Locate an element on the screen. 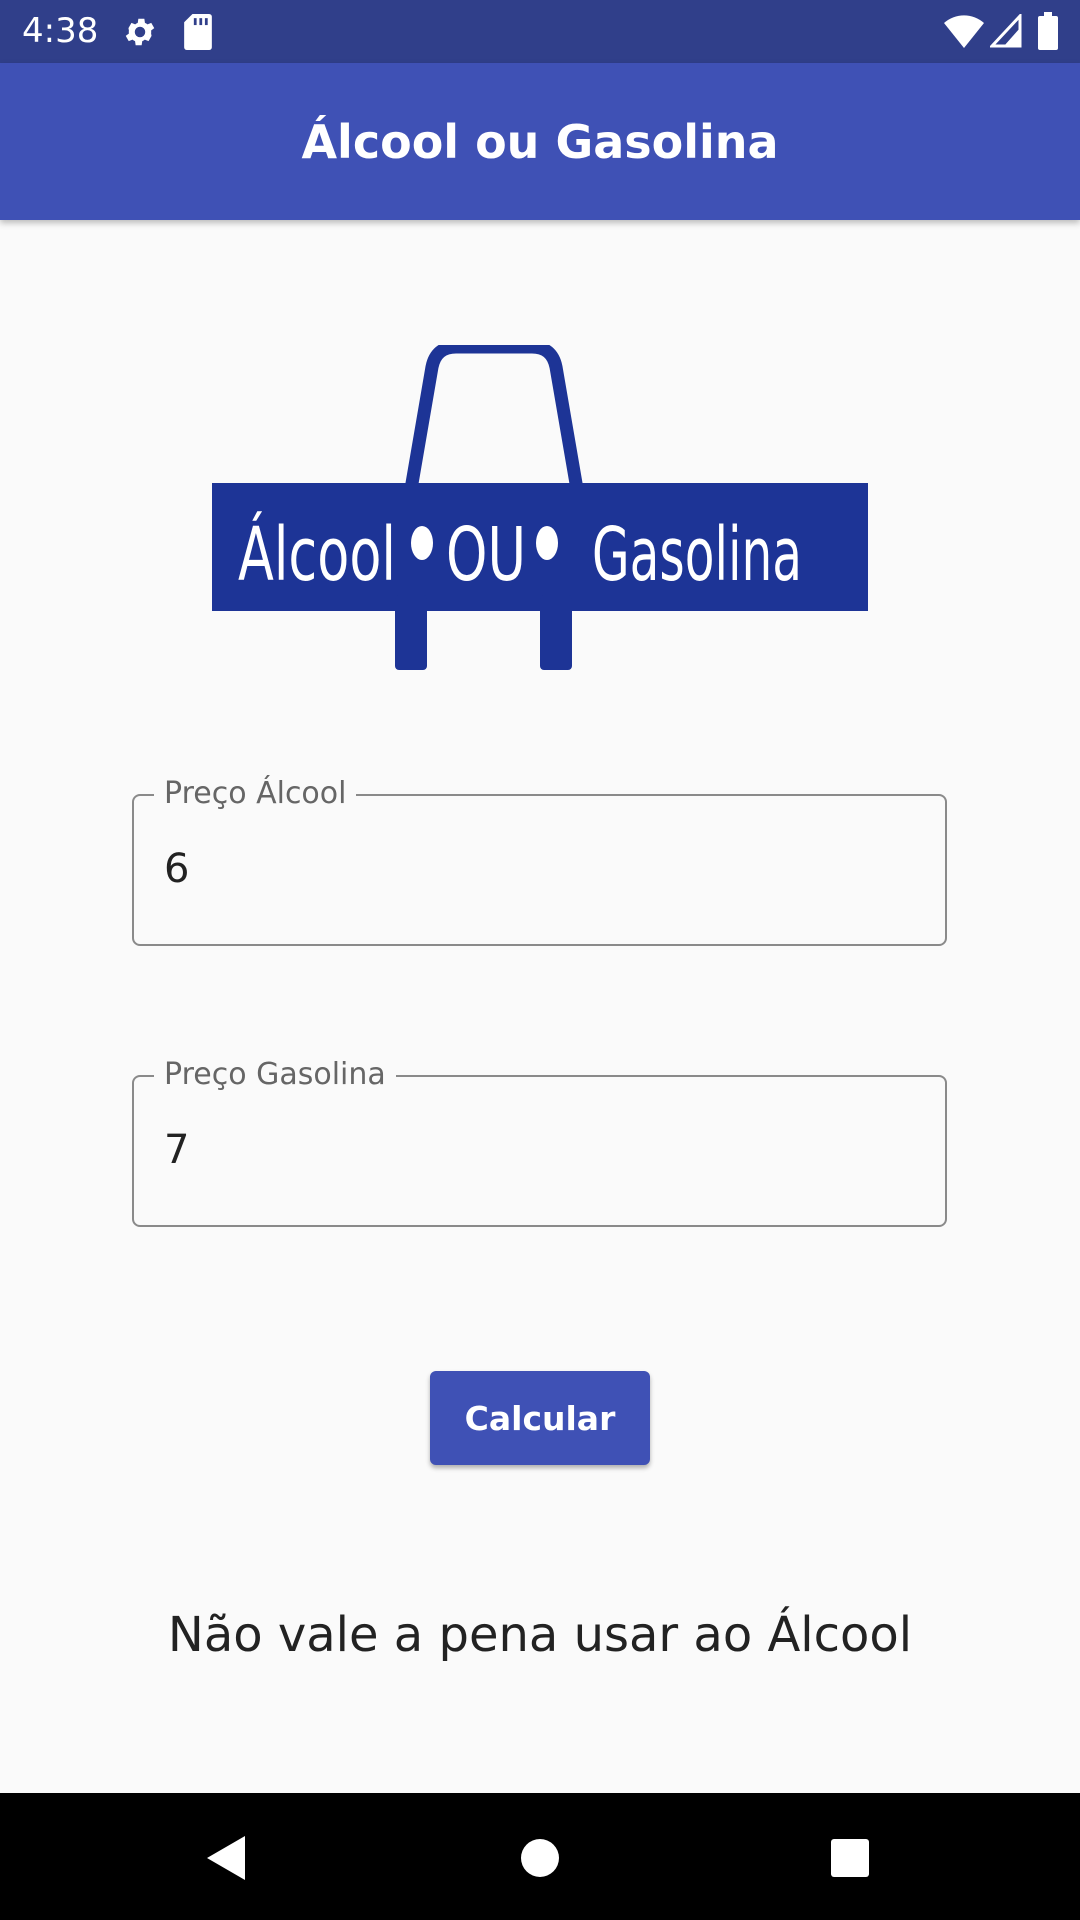 The image size is (1080, 1920). back-icon is located at coordinates (225, 1858).